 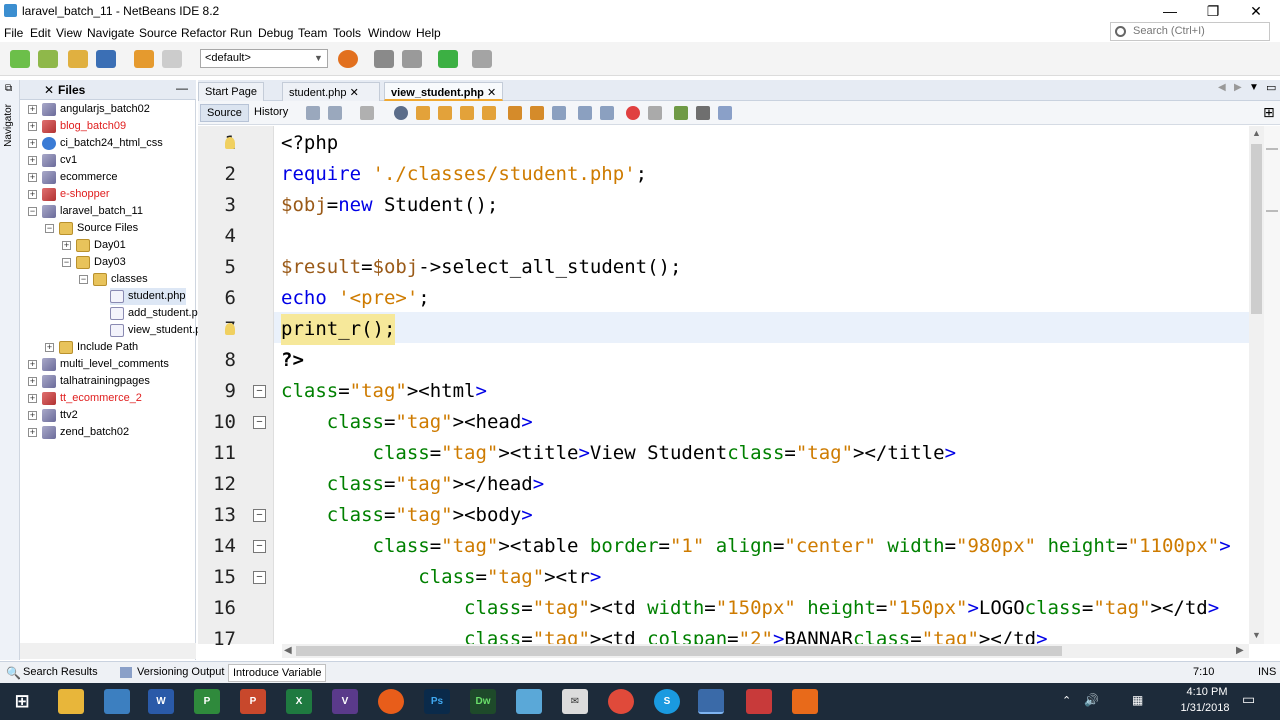 I want to click on next-bookmark-icon, so click(x=537, y=113).